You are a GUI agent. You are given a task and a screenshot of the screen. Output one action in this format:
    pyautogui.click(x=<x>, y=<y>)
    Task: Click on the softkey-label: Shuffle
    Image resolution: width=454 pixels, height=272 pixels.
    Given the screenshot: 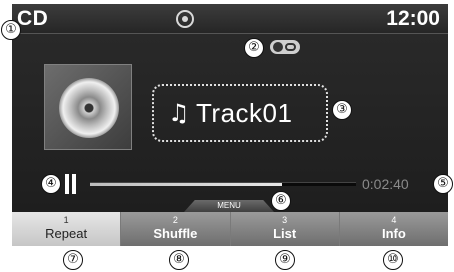 What is the action you would take?
    pyautogui.click(x=175, y=233)
    